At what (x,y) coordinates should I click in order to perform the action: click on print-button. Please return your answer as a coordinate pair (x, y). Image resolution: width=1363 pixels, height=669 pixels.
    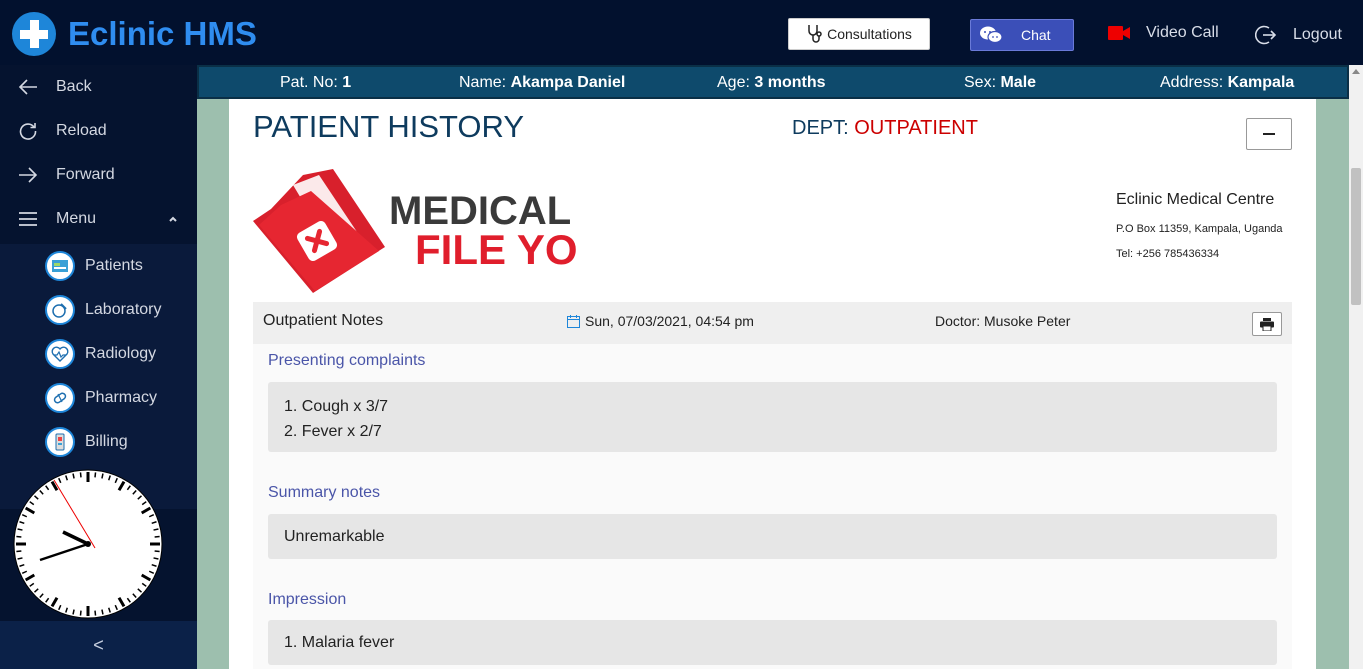
    Looking at the image, I should click on (1267, 324).